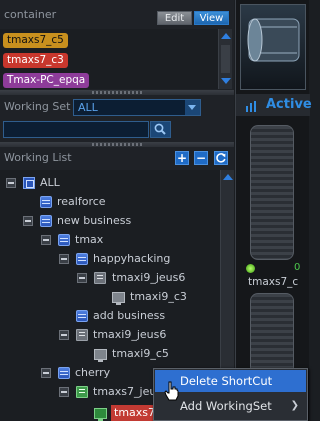  I want to click on root-icon, so click(29, 183).